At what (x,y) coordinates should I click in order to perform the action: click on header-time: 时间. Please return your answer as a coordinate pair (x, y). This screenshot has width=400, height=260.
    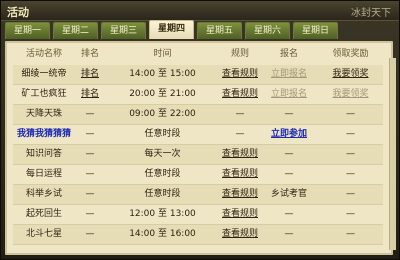
    Looking at the image, I should click on (162, 54).